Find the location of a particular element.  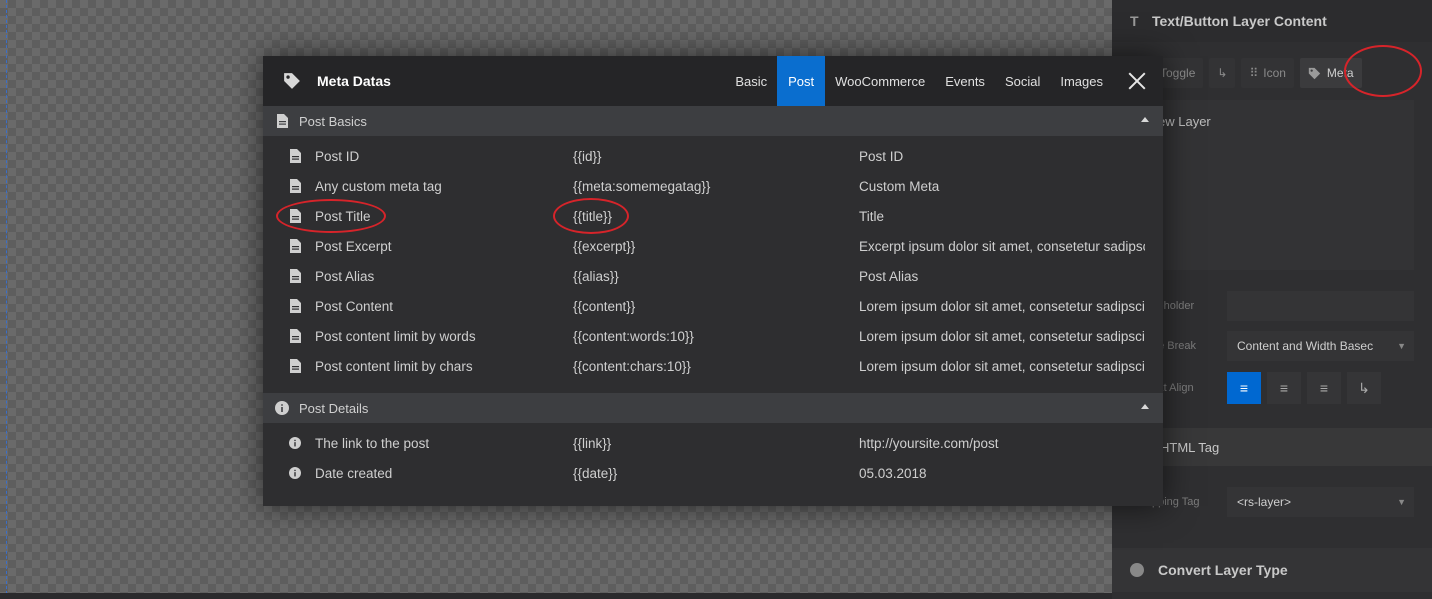

tag-icon is located at coordinates (292, 81).